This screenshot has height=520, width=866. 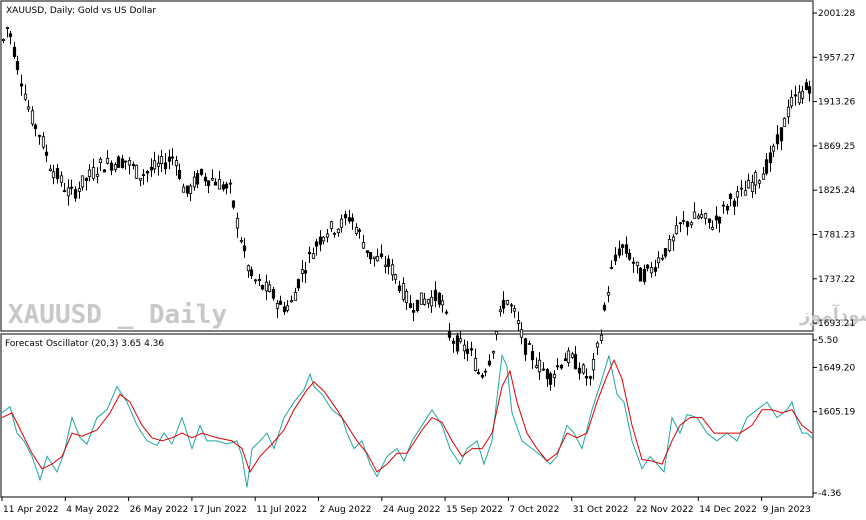 What do you see at coordinates (728, 510) in the screenshot?
I see `time-label: 14 Dec 2022` at bounding box center [728, 510].